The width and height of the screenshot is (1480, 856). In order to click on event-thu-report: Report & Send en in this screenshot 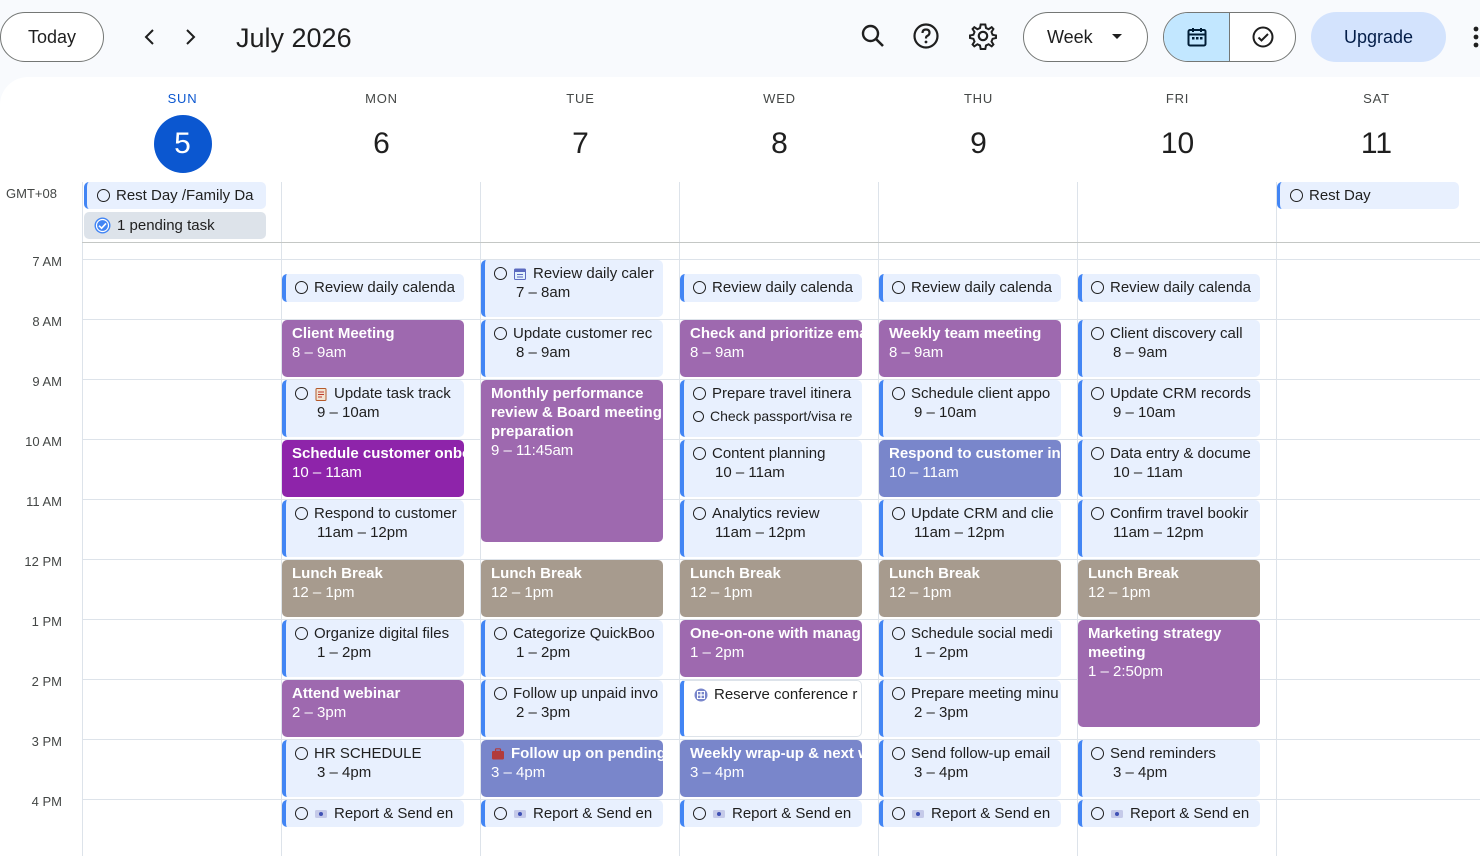, I will do `click(970, 813)`.